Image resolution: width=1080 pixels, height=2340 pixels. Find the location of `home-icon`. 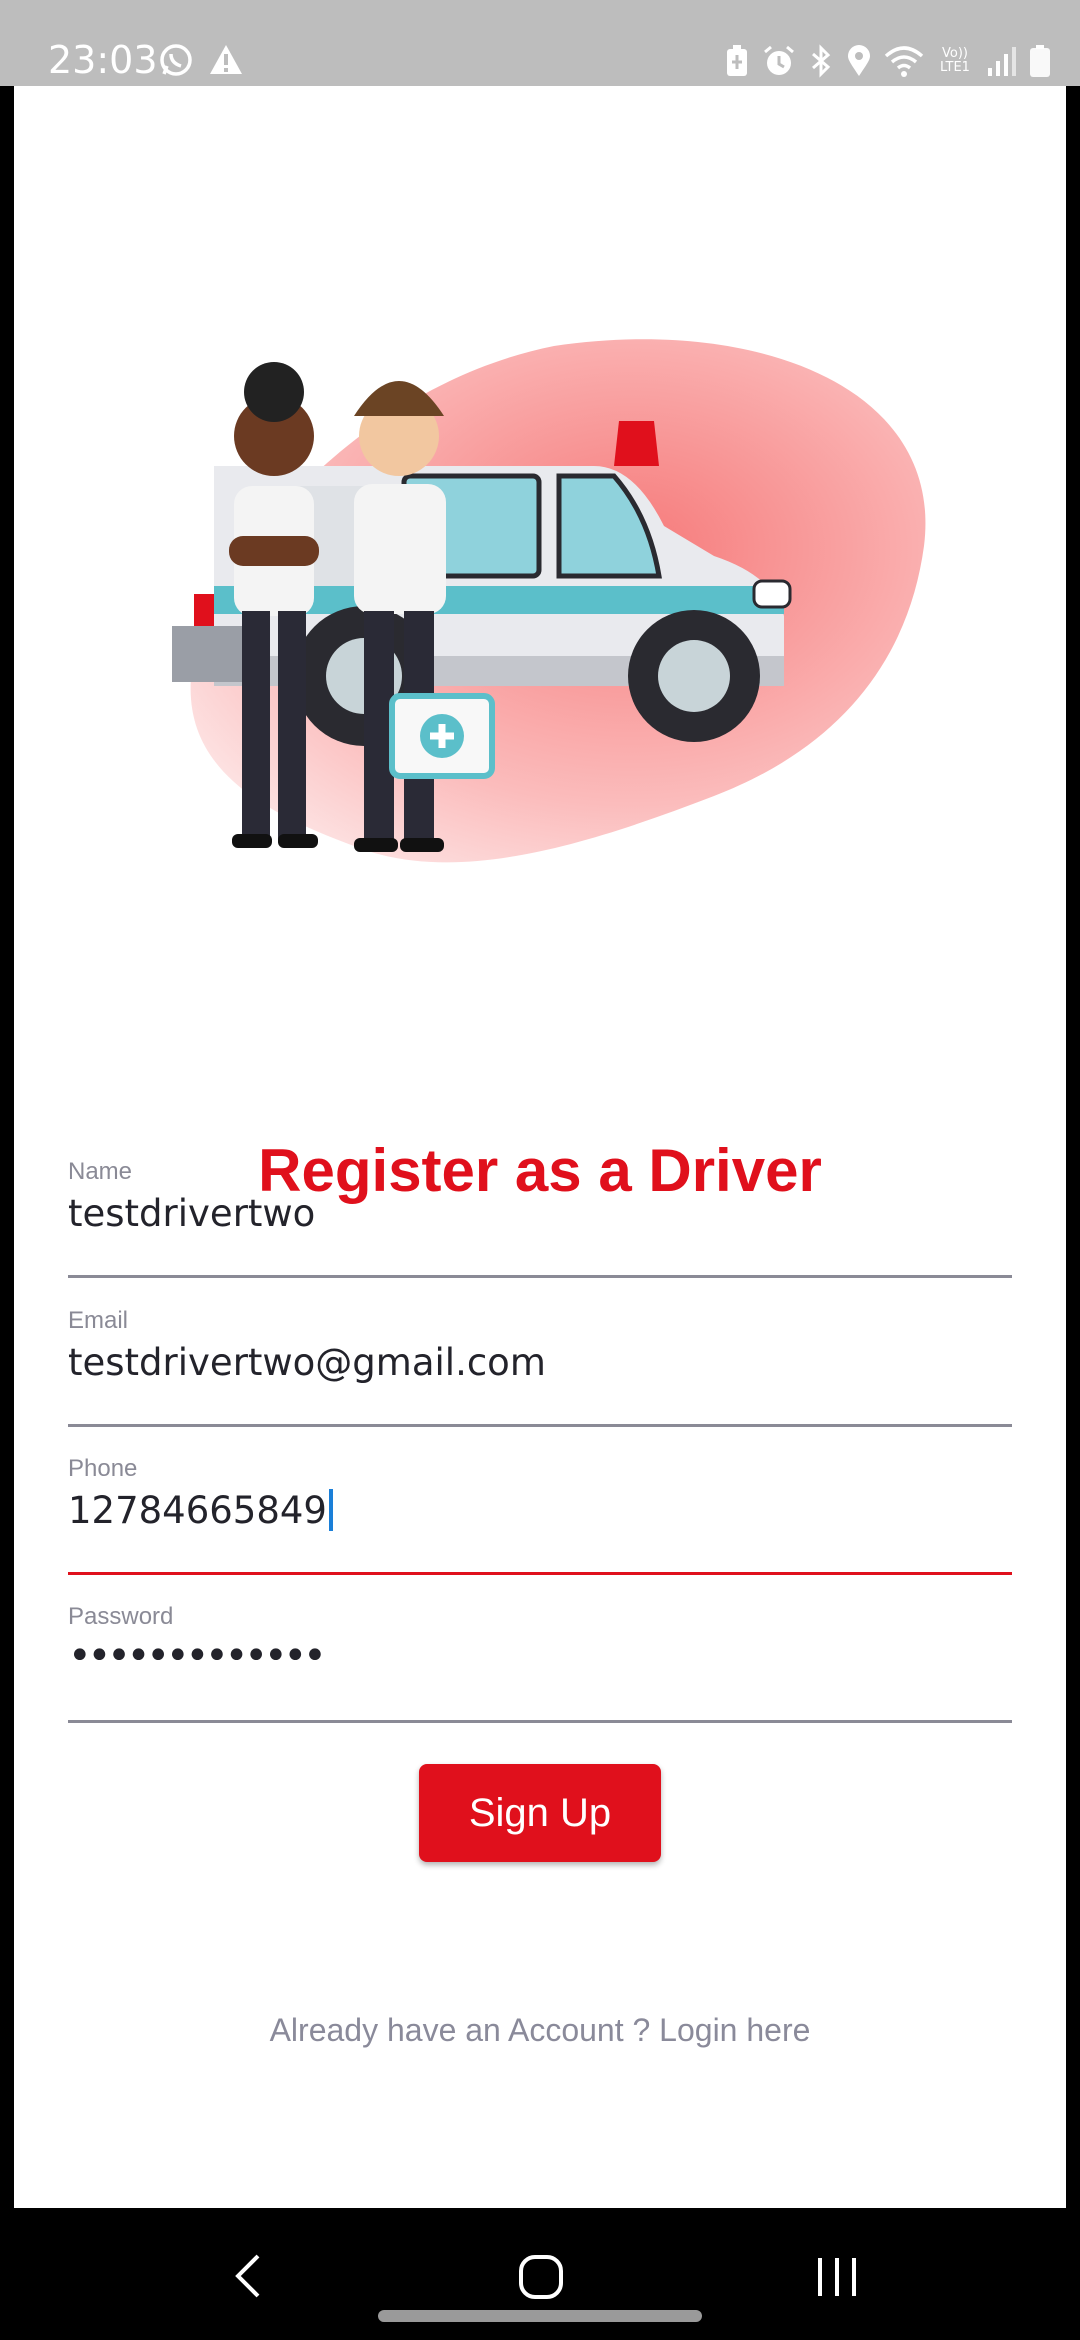

home-icon is located at coordinates (541, 2277).